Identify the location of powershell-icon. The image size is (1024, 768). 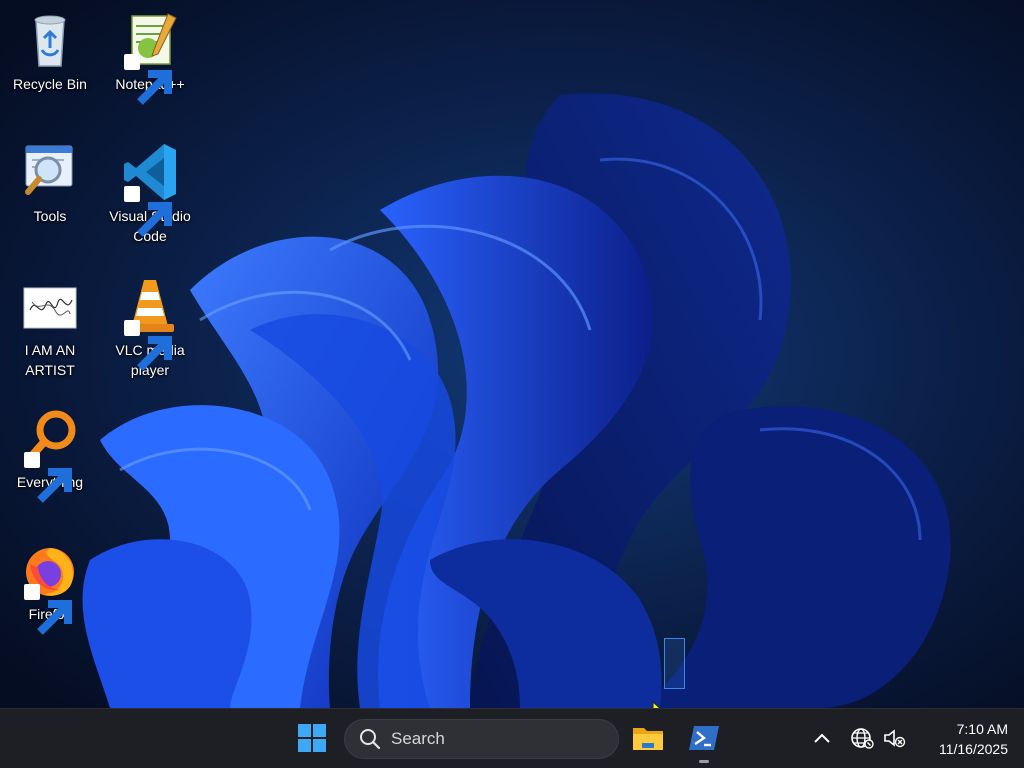
(704, 738).